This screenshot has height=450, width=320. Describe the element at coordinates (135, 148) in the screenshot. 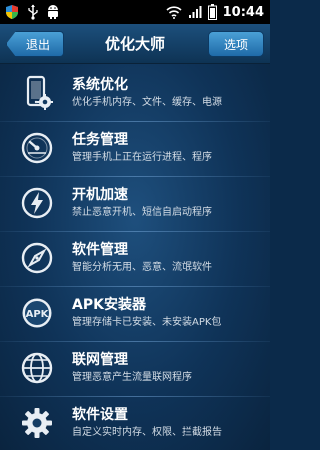

I see `menu-item-task-manager: 任务管理 管理手机上正在运行进程、程序` at that location.